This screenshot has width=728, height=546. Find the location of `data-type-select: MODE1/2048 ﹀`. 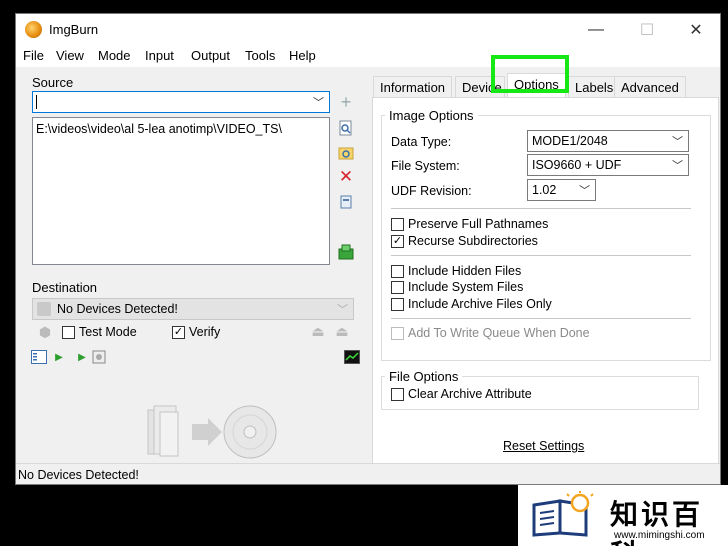

data-type-select: MODE1/2048 ﹀ is located at coordinates (608, 141).